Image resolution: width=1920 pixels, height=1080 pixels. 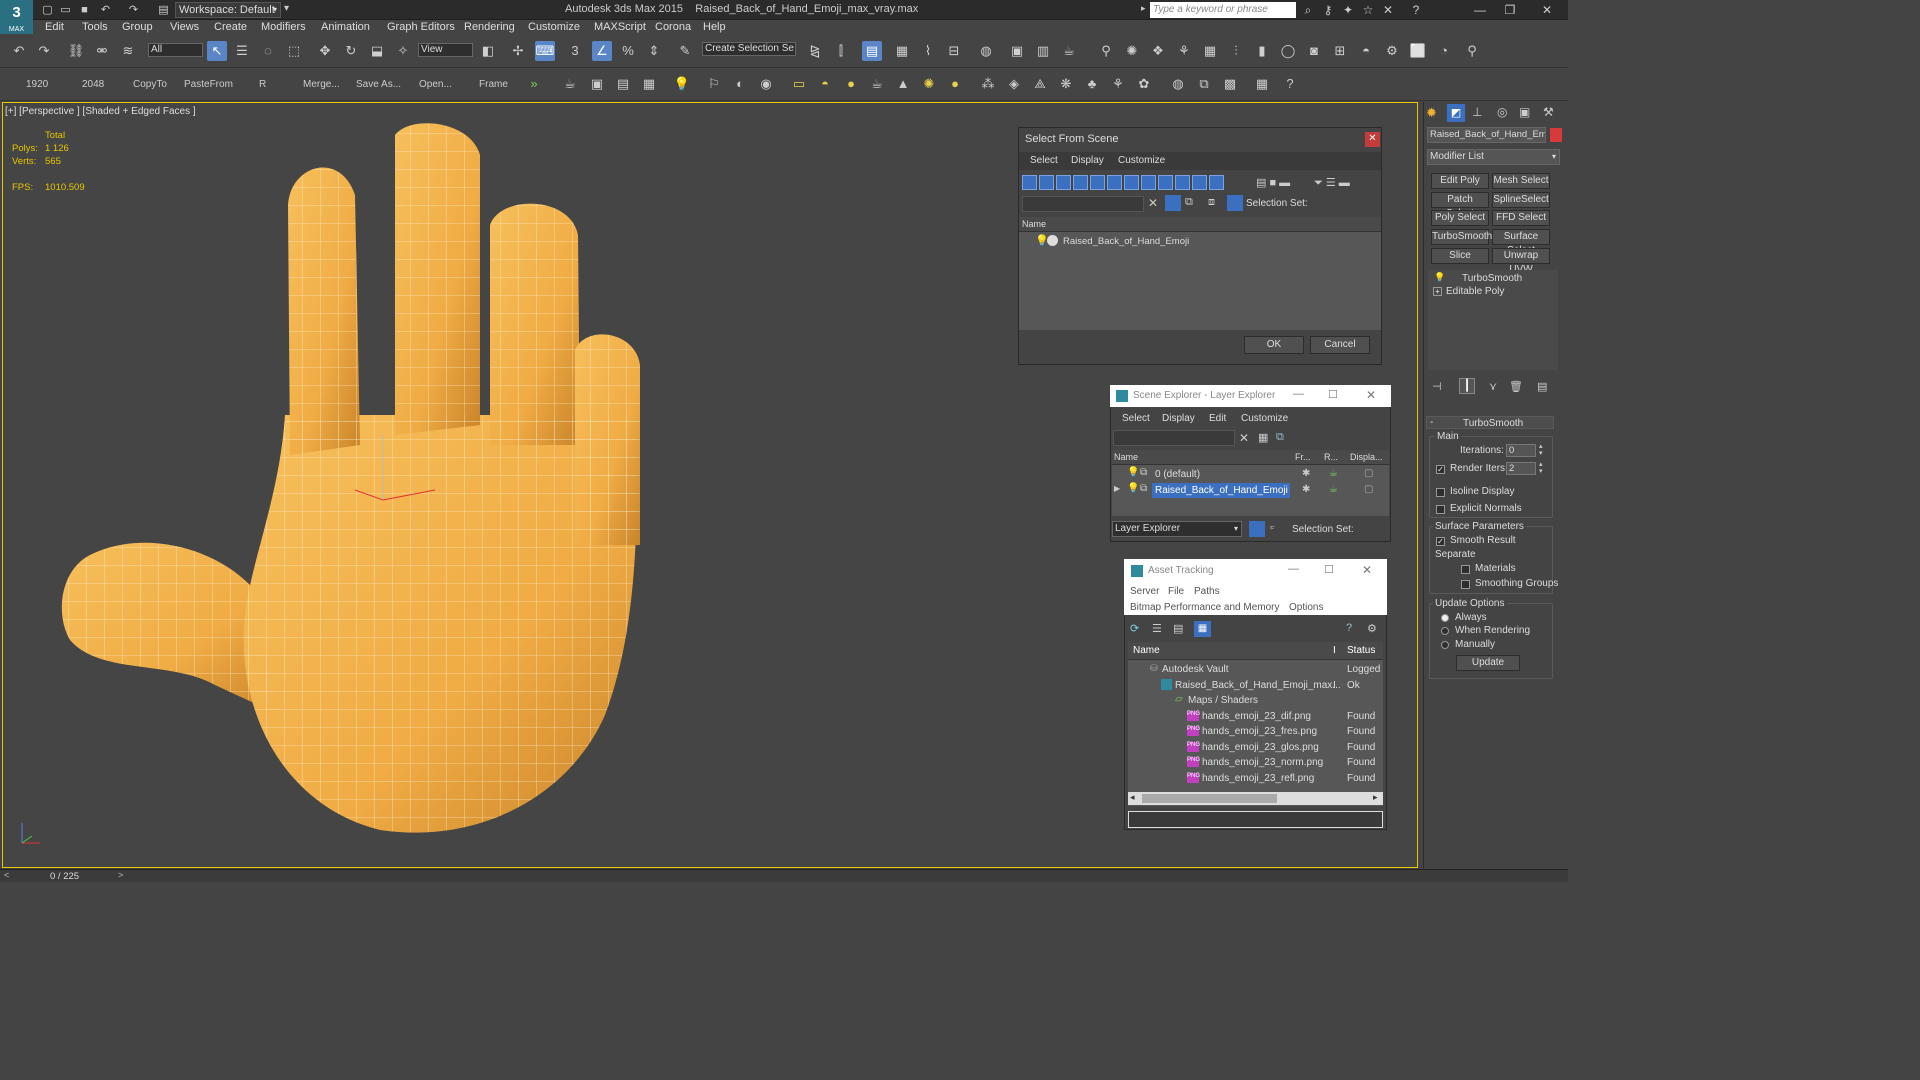 I want to click on selection-filter-dropdown: All, so click(x=175, y=50).